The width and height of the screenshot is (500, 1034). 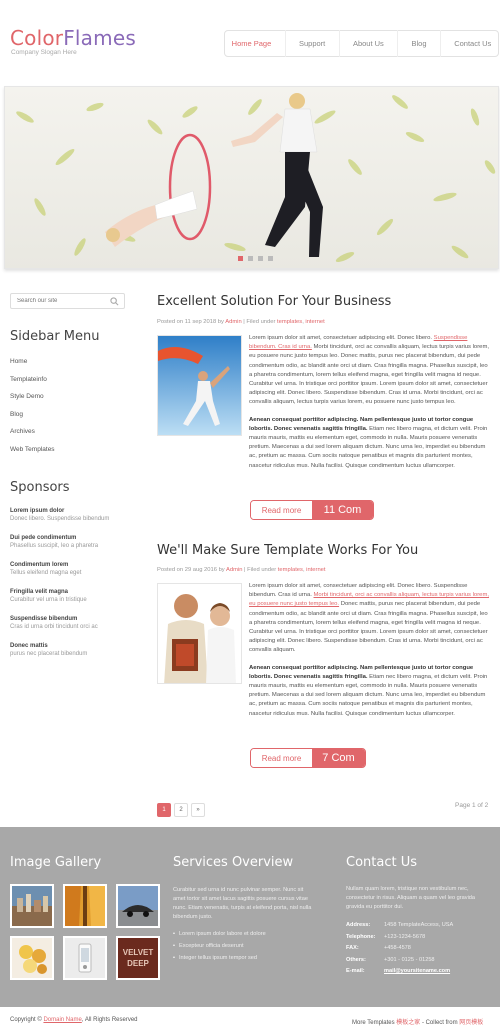 I want to click on services-list-item: Excepteur officia deserunt, so click(x=219, y=949).